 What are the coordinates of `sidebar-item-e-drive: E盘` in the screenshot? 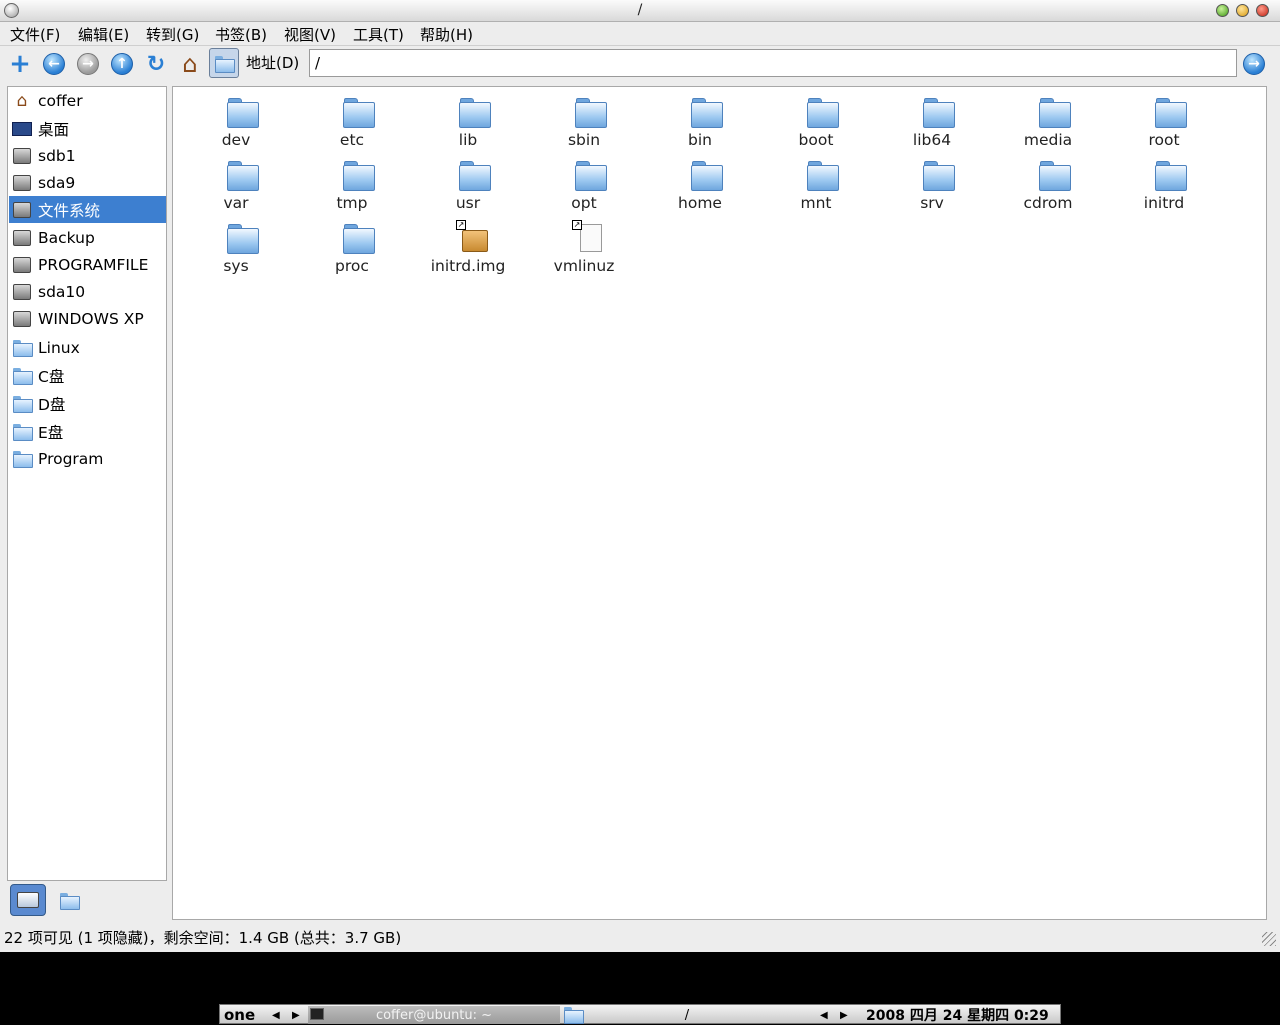 It's located at (87, 431).